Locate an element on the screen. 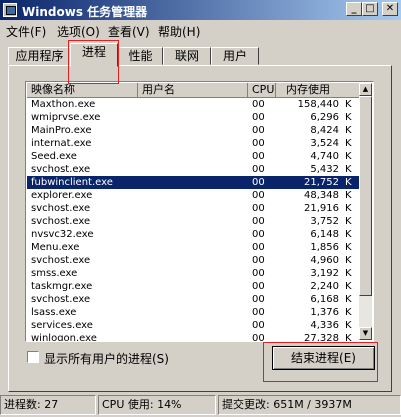  process-name: wmiprvse.exe is located at coordinates (66, 117).